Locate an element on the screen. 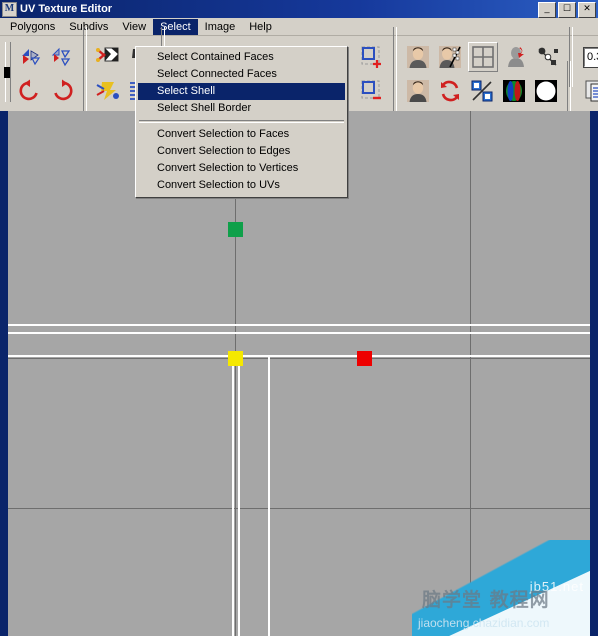 The height and width of the screenshot is (636, 598). image-display-icon is located at coordinates (418, 91).